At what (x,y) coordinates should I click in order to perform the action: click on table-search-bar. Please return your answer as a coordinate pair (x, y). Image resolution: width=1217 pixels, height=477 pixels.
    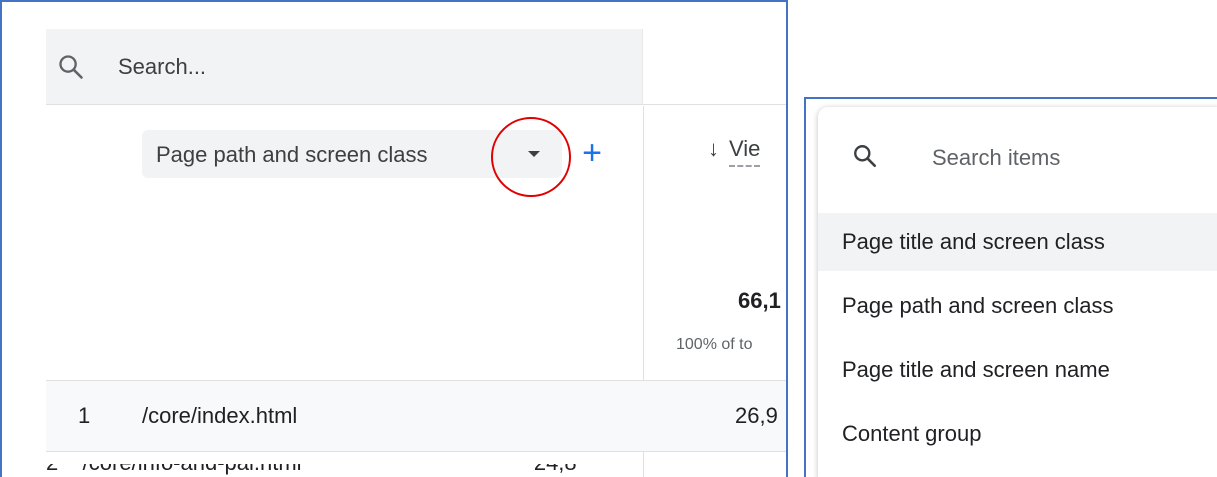
    Looking at the image, I should click on (344, 67).